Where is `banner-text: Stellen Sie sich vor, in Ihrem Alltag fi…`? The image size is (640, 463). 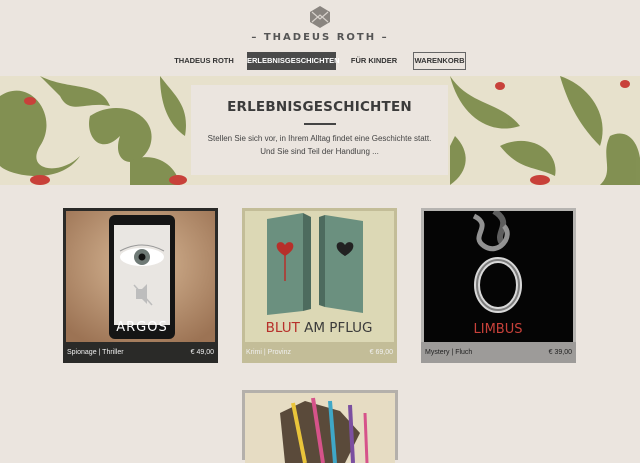
banner-text: Stellen Sie sich vor, in Ihrem Alltag fi… is located at coordinates (319, 145).